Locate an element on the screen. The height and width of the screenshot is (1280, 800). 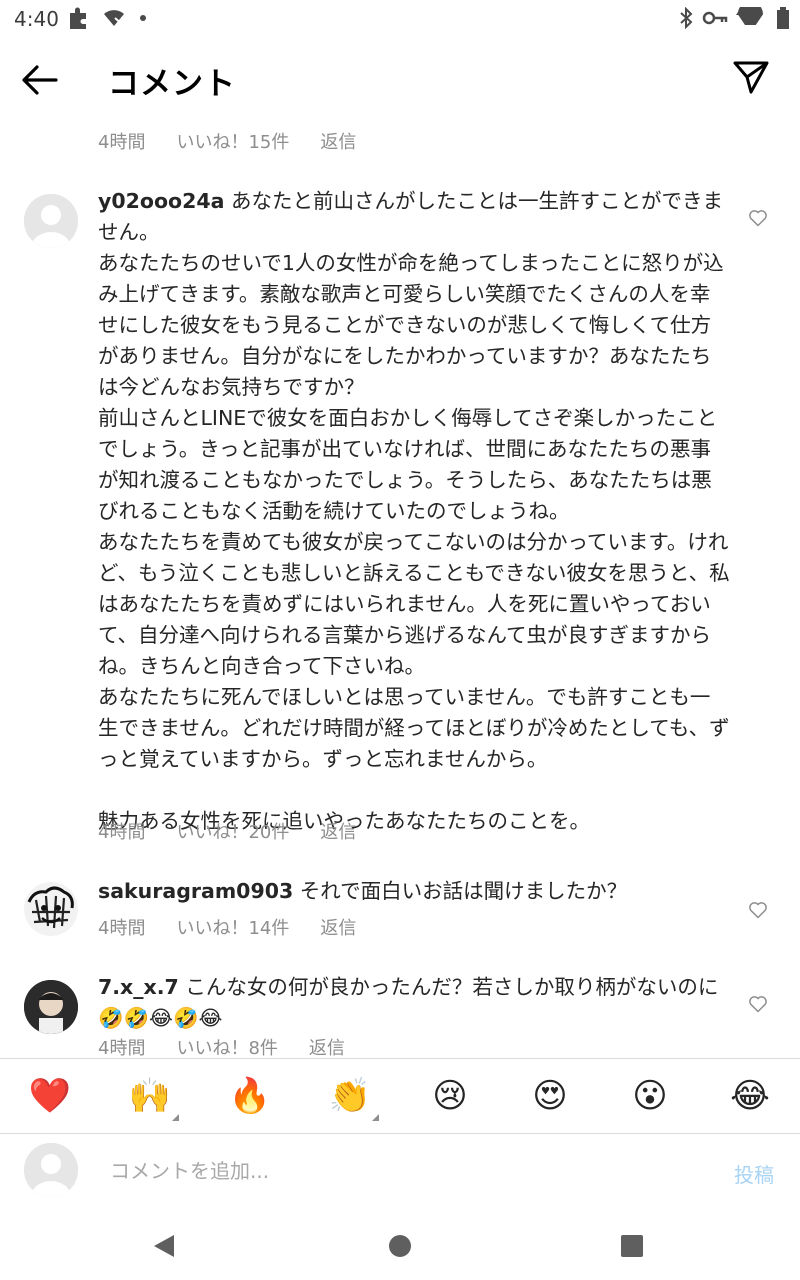
photo-avatar-icon is located at coordinates (51, 1007).